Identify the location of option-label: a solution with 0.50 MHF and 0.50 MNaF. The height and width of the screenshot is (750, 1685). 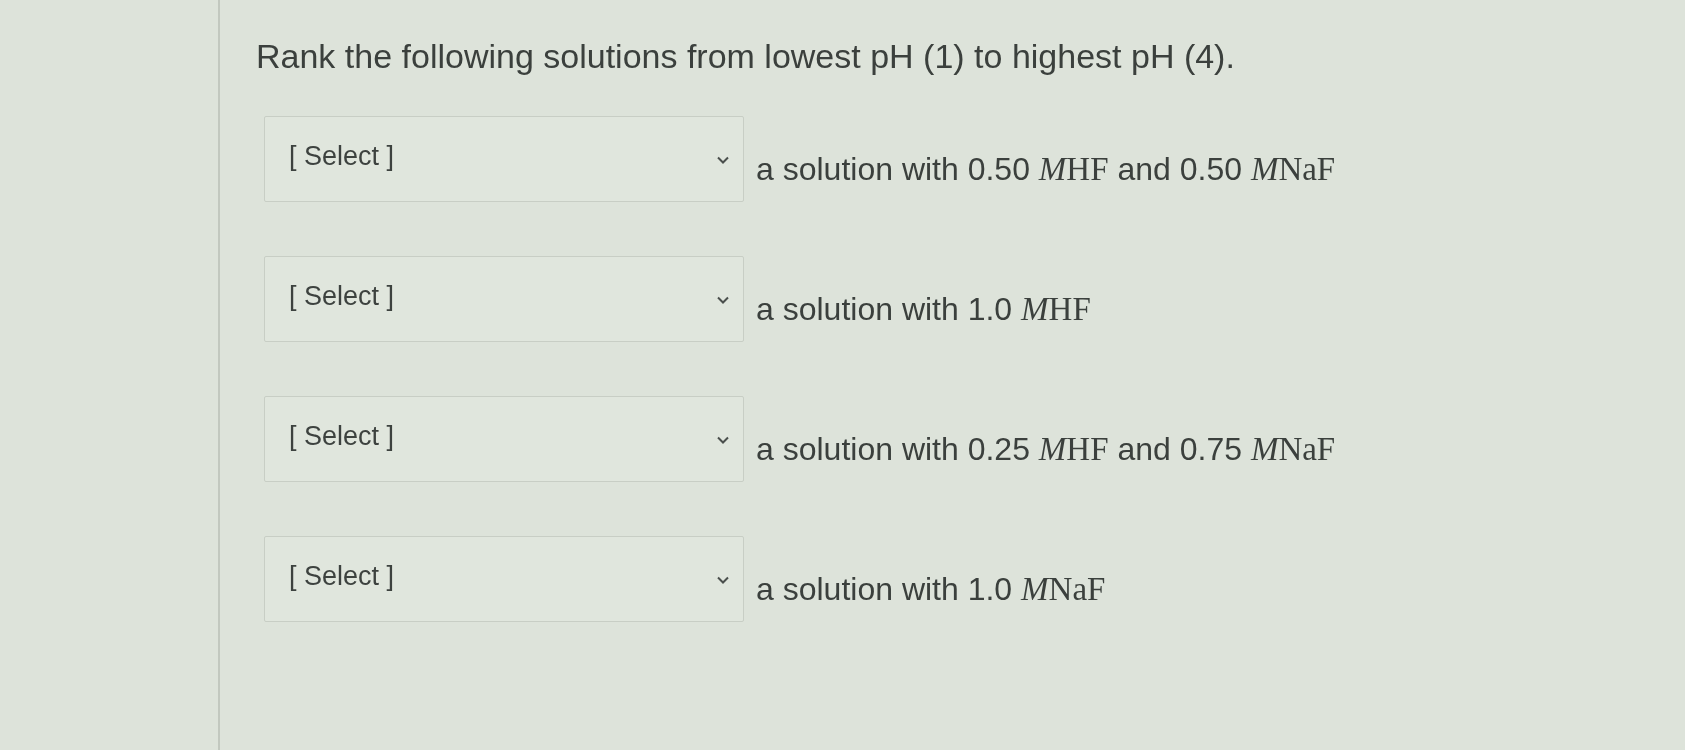
(1046, 169).